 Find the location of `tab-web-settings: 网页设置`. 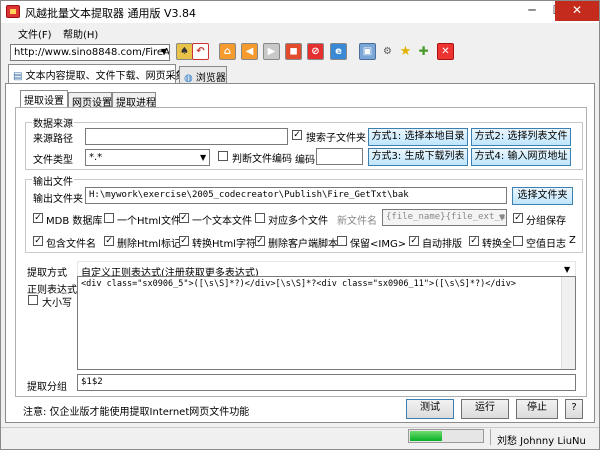

tab-web-settings: 网页设置 is located at coordinates (90, 100).